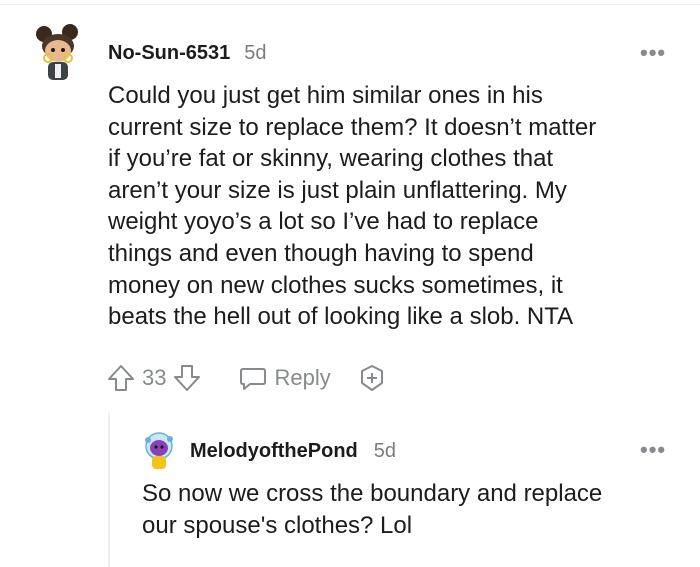  I want to click on username: No-Sun-6531, so click(169, 53).